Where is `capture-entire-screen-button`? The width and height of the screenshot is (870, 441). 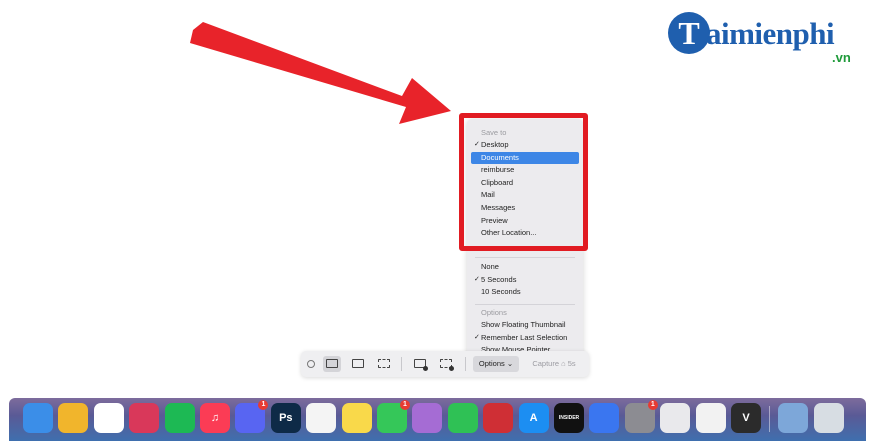
capture-entire-screen-button is located at coordinates (332, 364).